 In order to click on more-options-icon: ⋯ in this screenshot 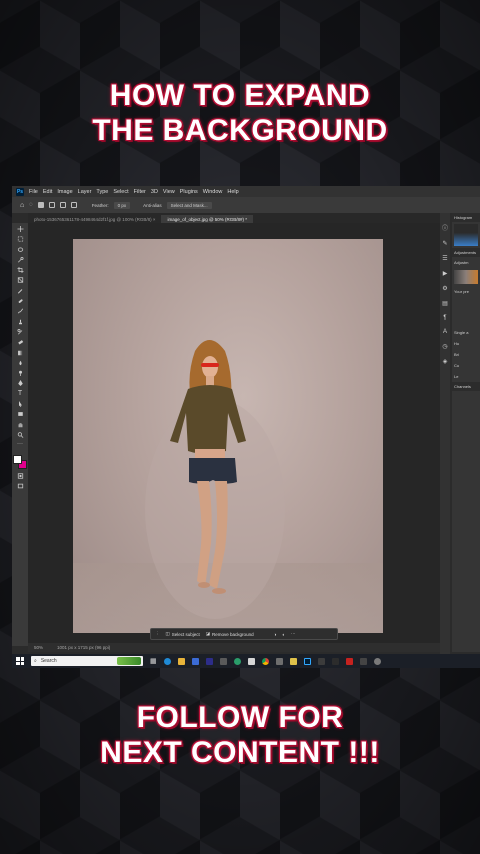, I will do `click(293, 634)`.